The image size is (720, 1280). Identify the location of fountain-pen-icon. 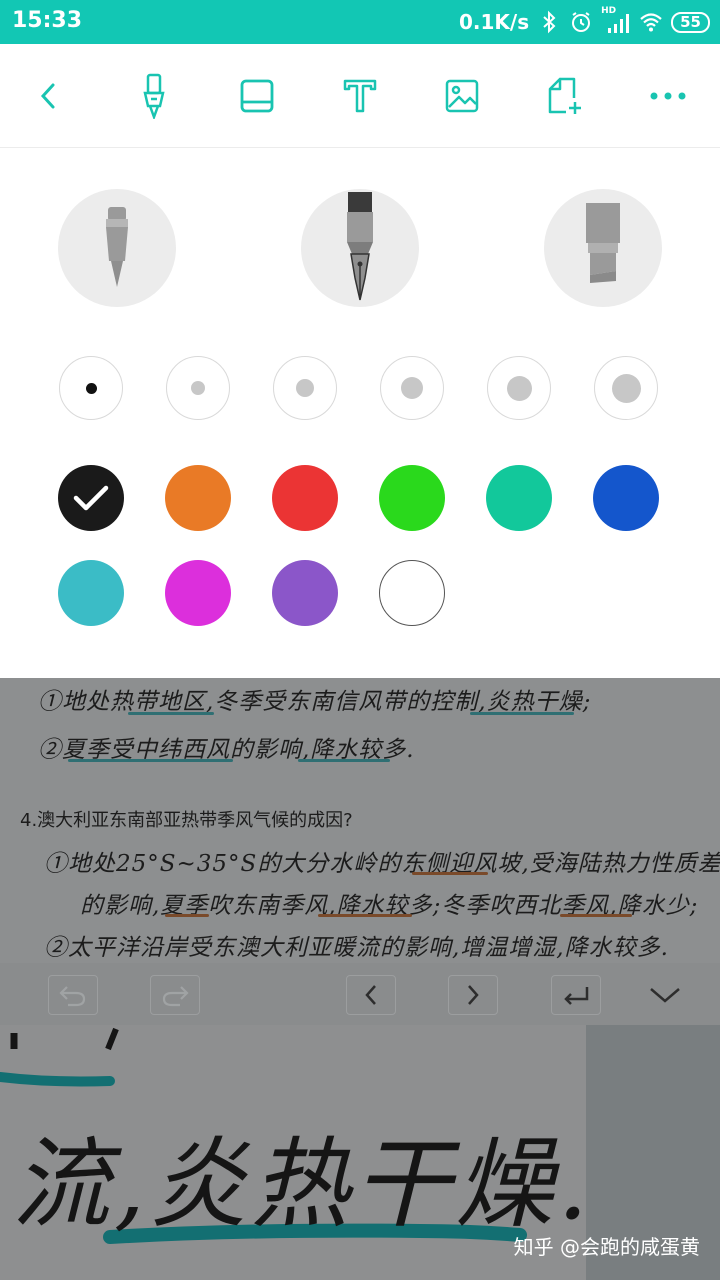
(360, 246).